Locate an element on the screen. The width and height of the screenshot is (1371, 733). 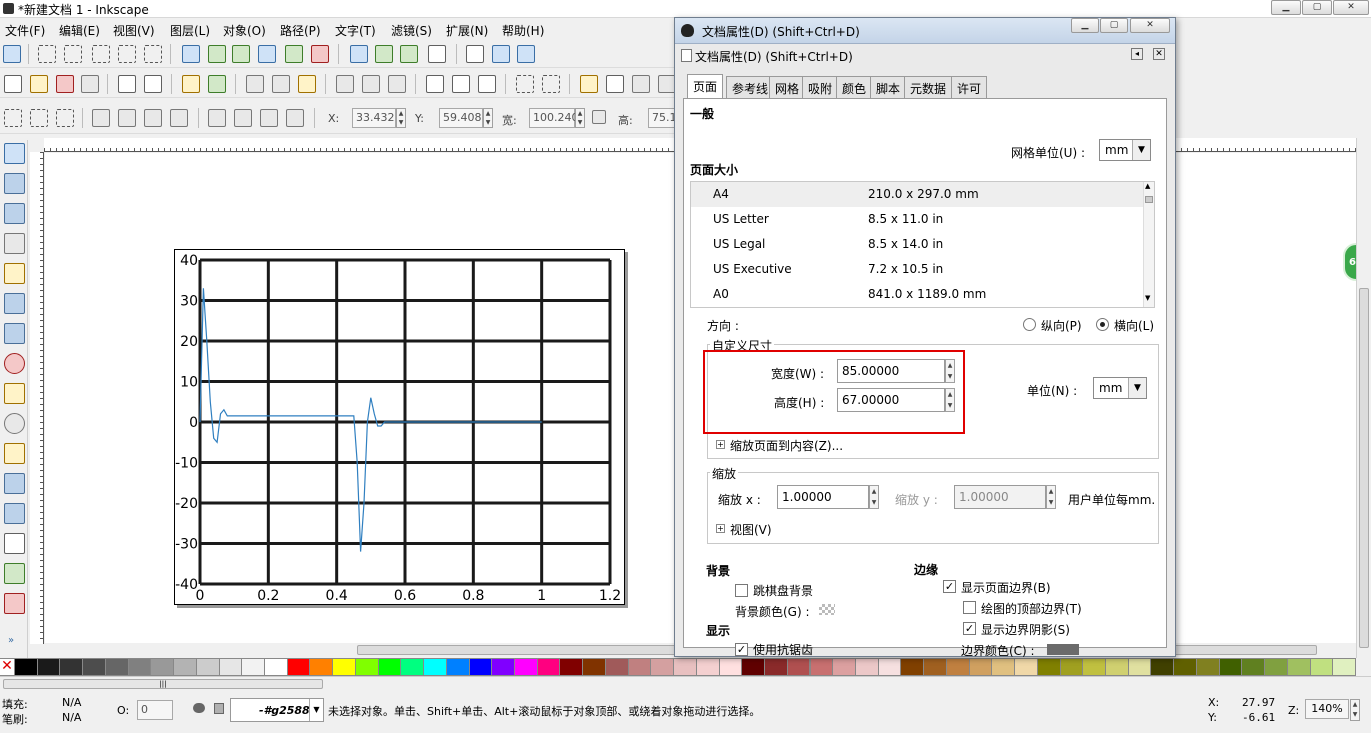
tweak-tool-icon is located at coordinates (14, 213).